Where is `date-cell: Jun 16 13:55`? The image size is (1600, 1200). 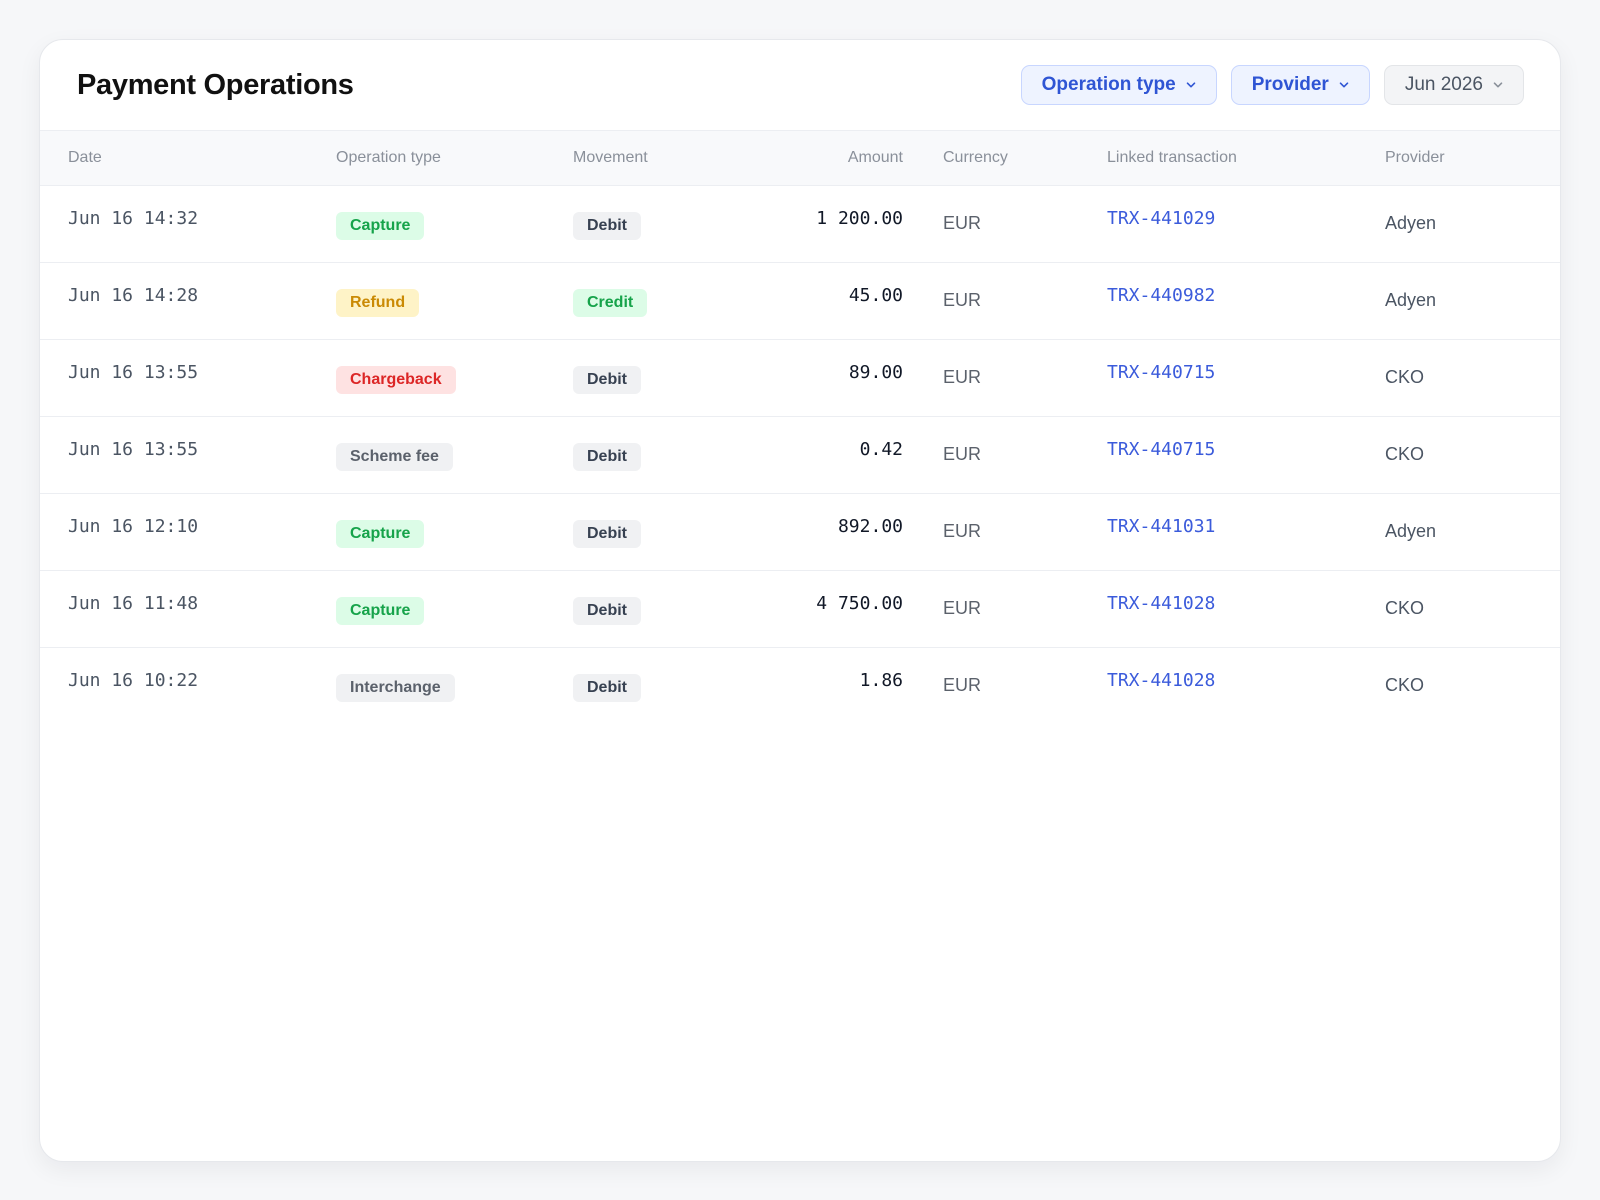 date-cell: Jun 16 13:55 is located at coordinates (188, 377).